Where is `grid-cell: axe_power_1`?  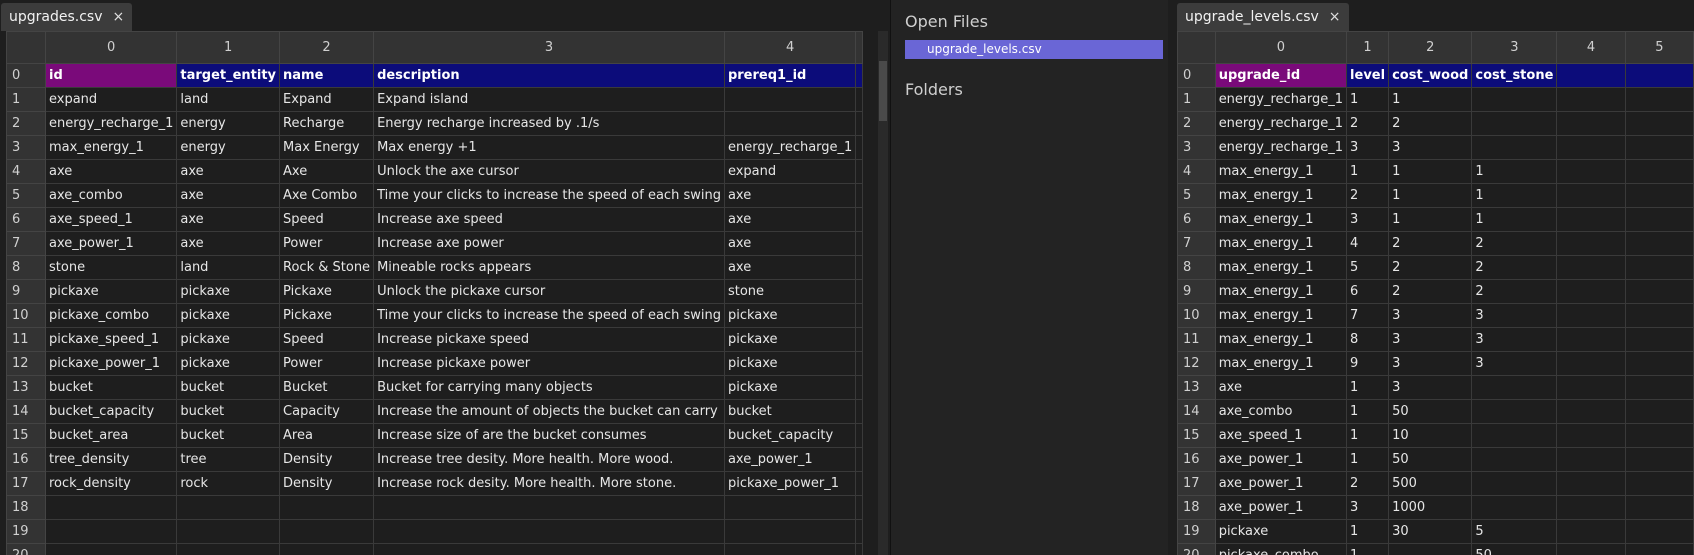
grid-cell: axe_power_1 is located at coordinates (1281, 507).